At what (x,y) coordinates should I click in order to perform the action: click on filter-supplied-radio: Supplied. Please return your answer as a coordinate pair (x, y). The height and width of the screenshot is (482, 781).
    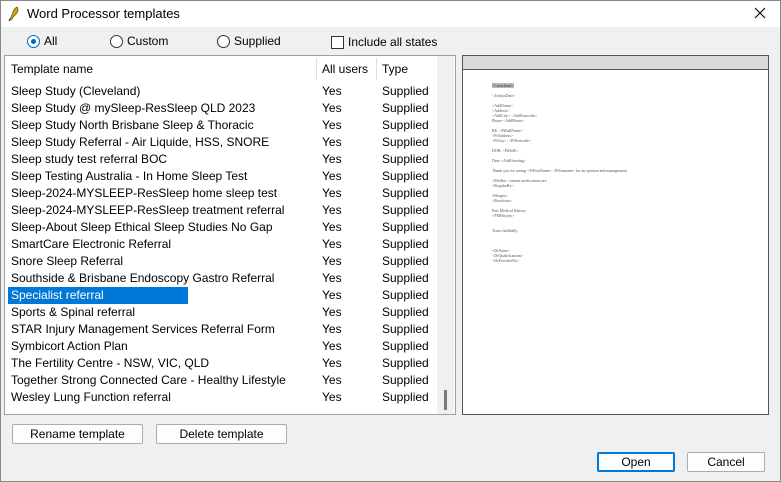
    Looking at the image, I should click on (249, 41).